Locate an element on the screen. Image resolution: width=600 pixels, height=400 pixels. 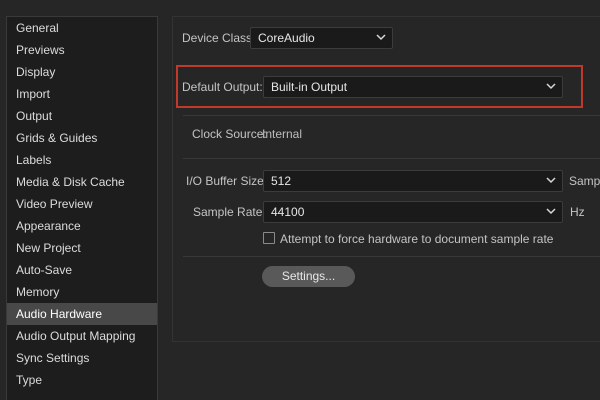
default-output-label: Default Output: is located at coordinates (222, 87).